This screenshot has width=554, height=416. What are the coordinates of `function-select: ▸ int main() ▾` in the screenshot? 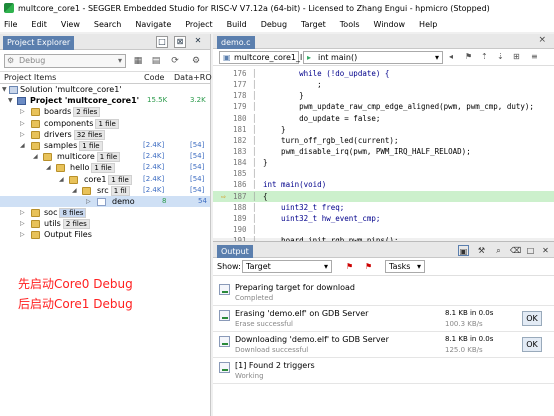 It's located at (373, 57).